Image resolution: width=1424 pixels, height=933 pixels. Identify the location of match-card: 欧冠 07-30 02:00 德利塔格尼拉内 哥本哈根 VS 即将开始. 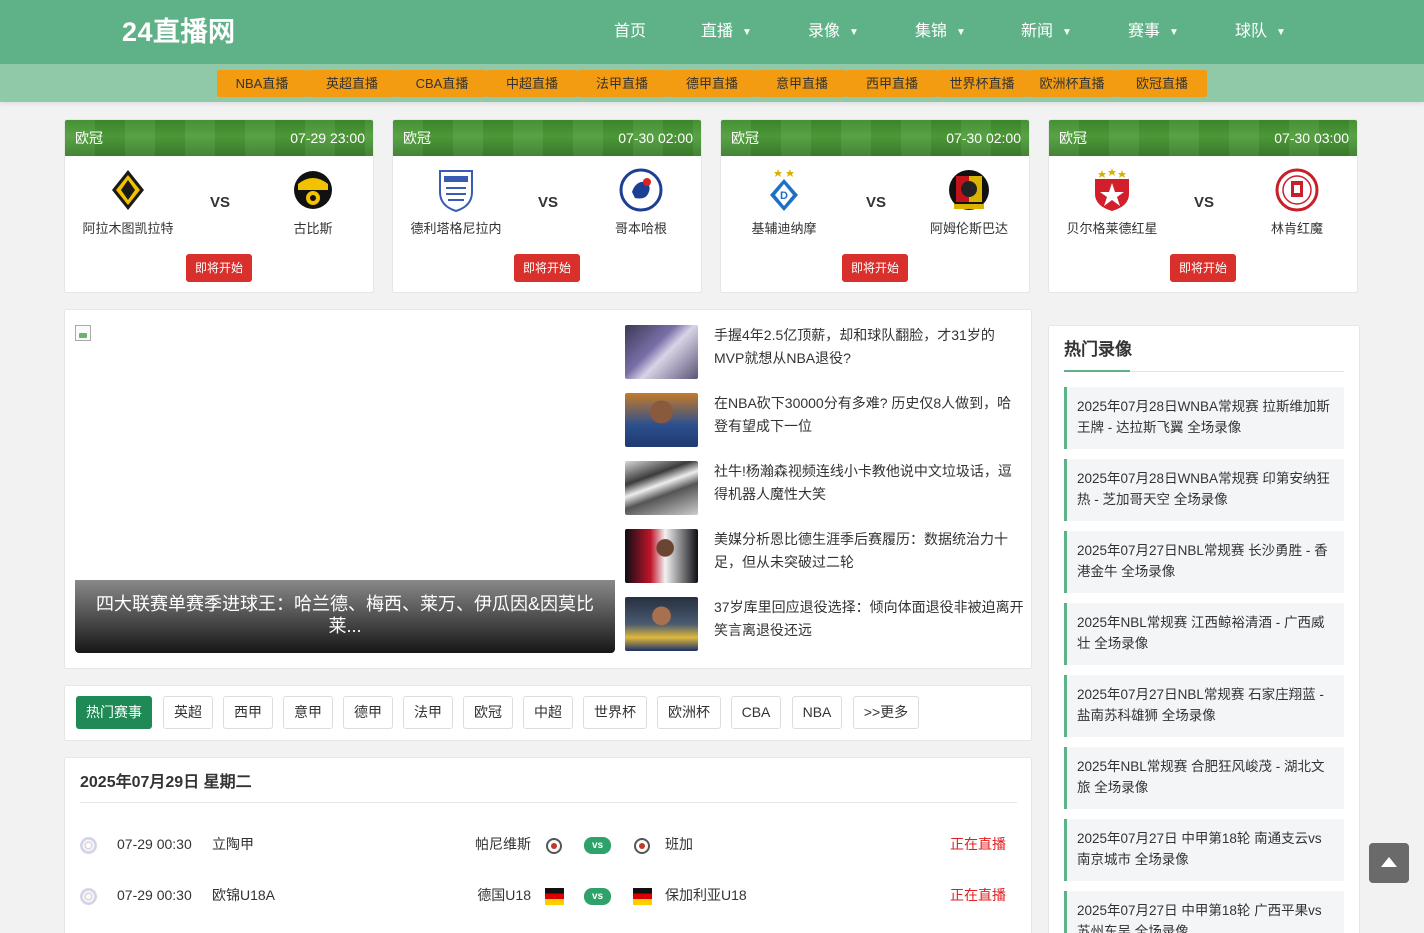
(547, 206).